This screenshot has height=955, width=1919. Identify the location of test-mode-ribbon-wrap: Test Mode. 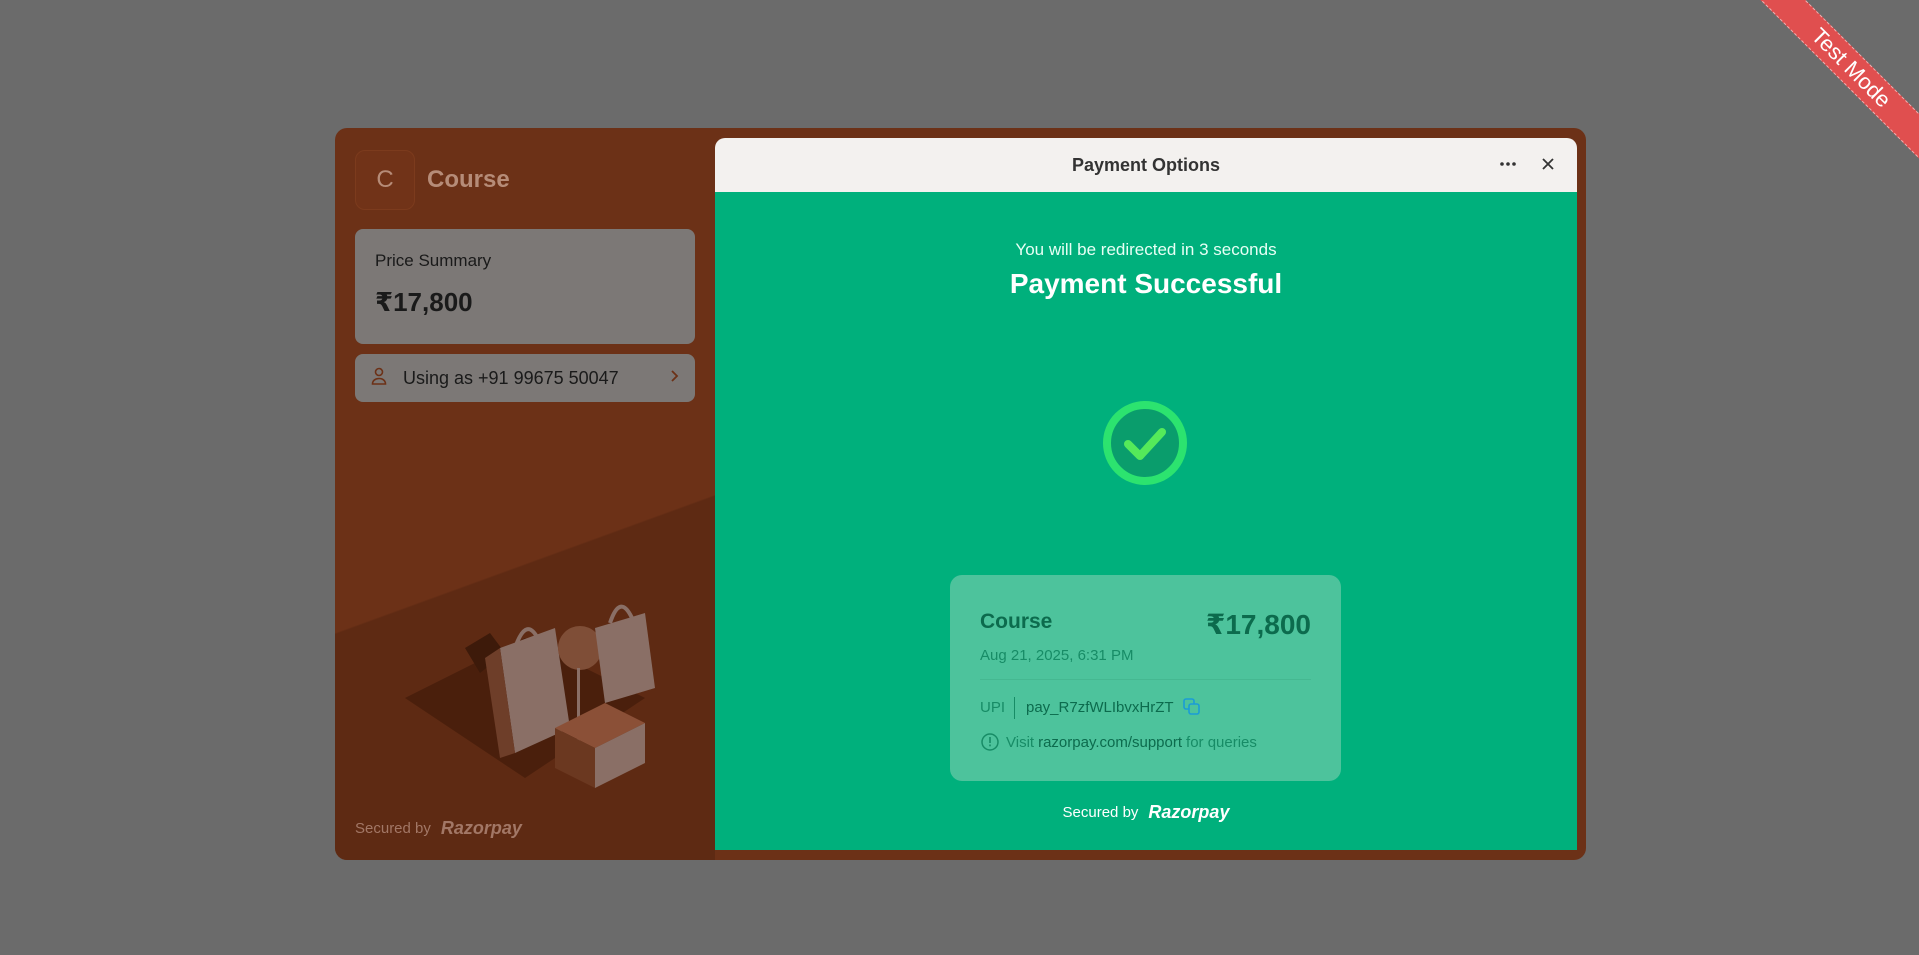
(1829, 90).